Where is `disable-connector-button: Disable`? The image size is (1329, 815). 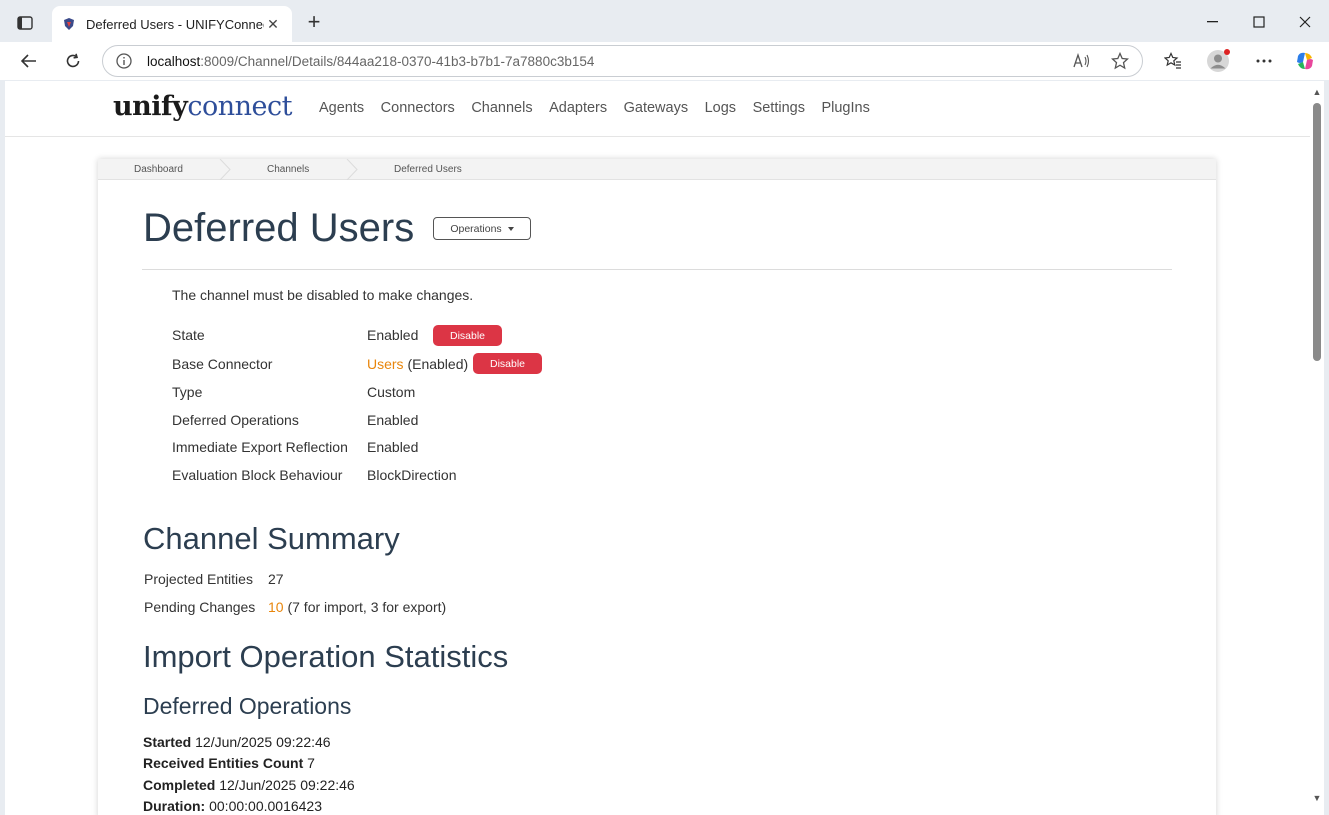 disable-connector-button: Disable is located at coordinates (507, 363).